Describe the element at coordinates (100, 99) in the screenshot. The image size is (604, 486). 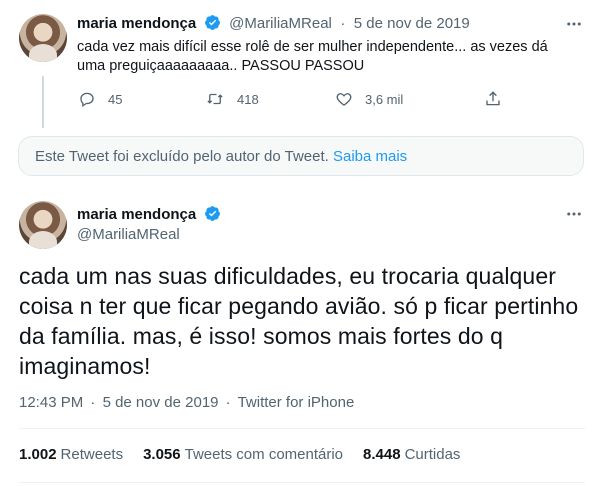
I see `reply-button: 45` at that location.